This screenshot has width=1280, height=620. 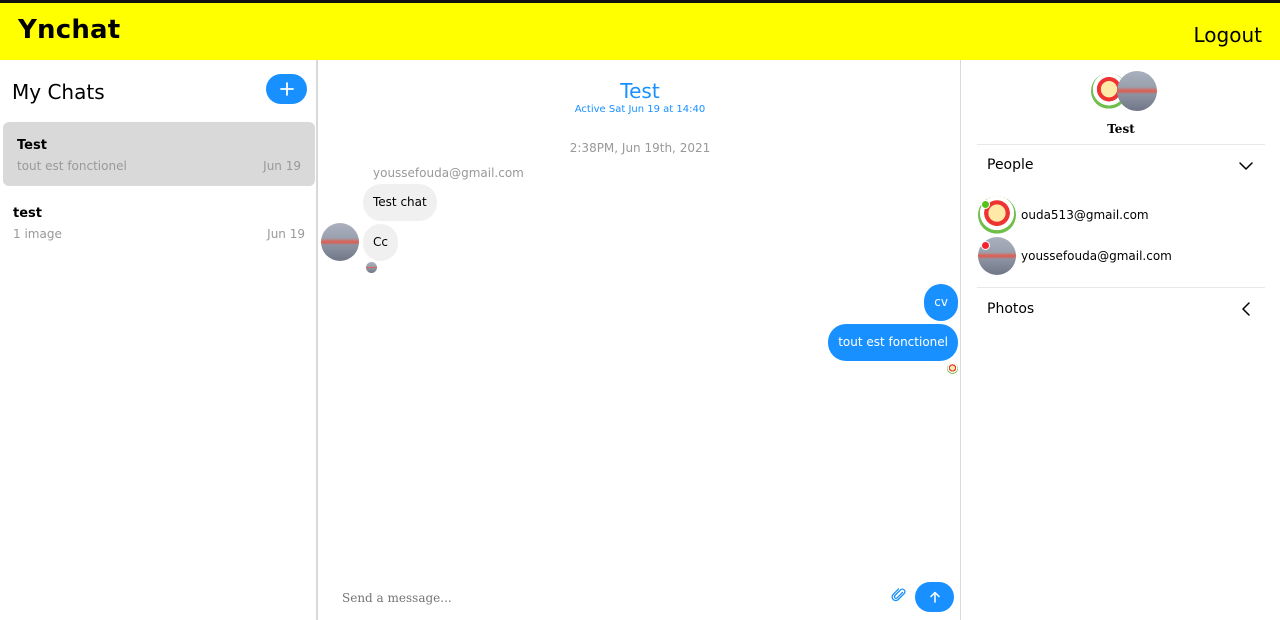 What do you see at coordinates (1010, 309) in the screenshot?
I see `photos-section-title: Photos` at bounding box center [1010, 309].